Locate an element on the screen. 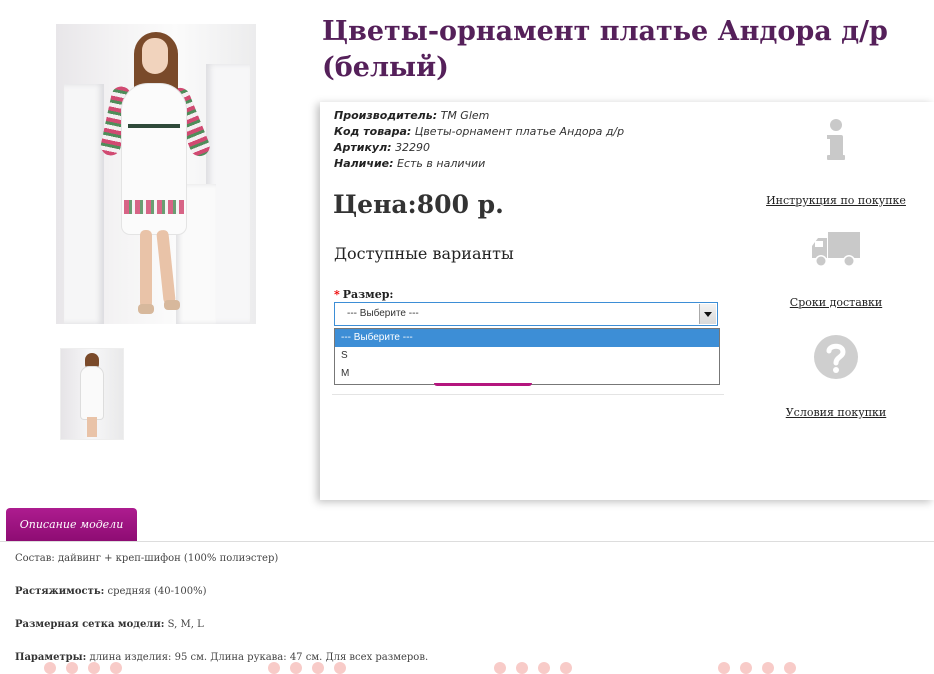 This screenshot has height=674, width=934. sidebar-item-delivery: Сроки доставки is located at coordinates (836, 269).